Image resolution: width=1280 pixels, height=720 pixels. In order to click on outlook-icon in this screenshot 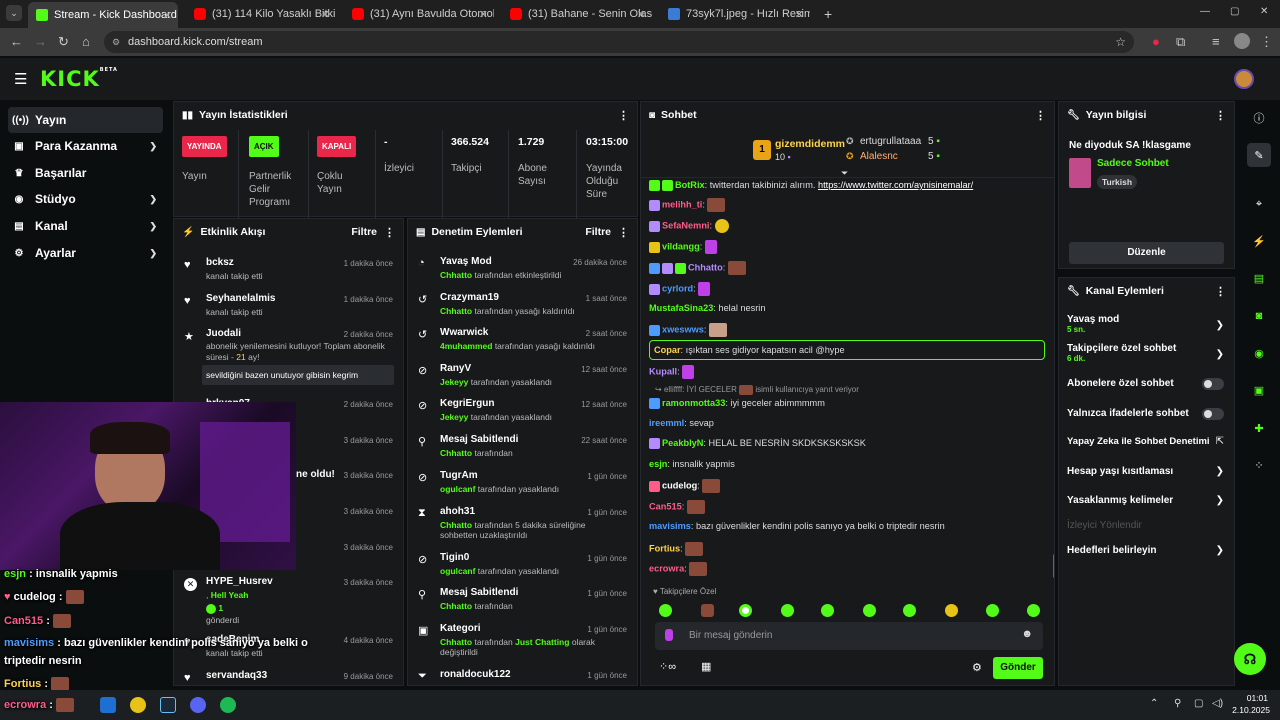, I will do `click(108, 705)`.